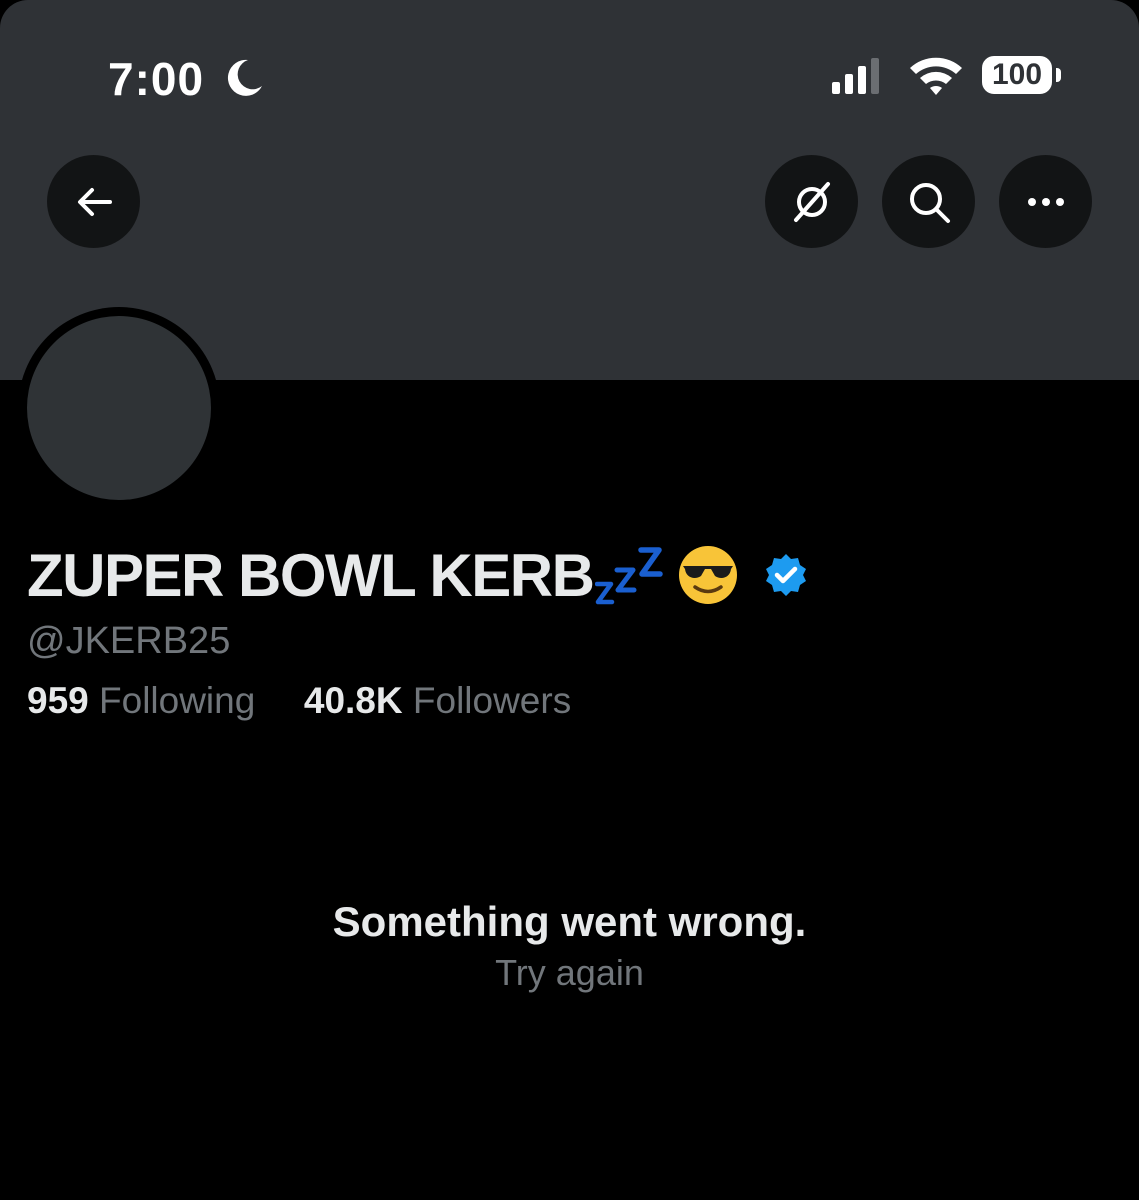  I want to click on status-bar: 7:00 100, so click(569, 75).